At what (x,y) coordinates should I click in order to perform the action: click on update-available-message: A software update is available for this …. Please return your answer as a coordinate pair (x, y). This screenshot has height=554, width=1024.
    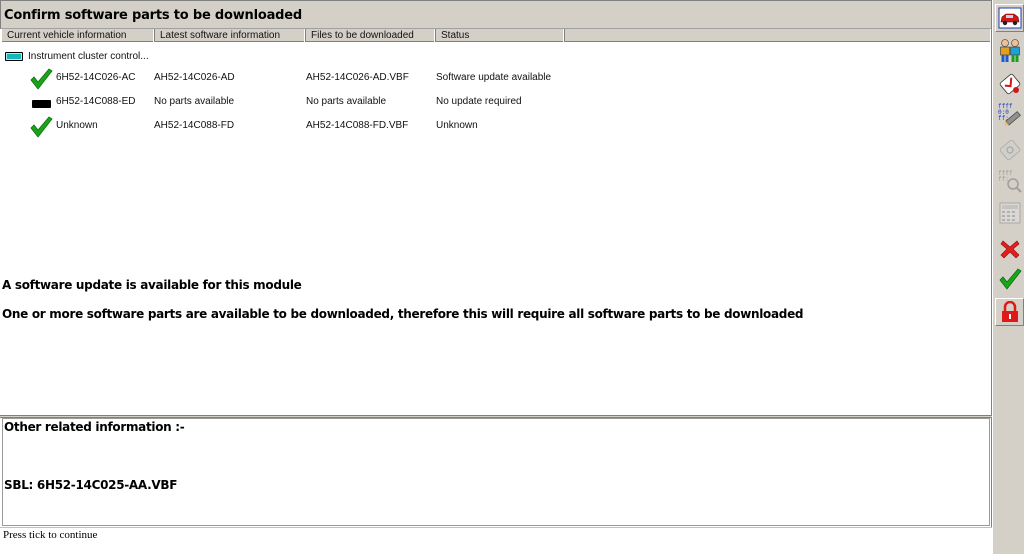
    Looking at the image, I should click on (152, 285).